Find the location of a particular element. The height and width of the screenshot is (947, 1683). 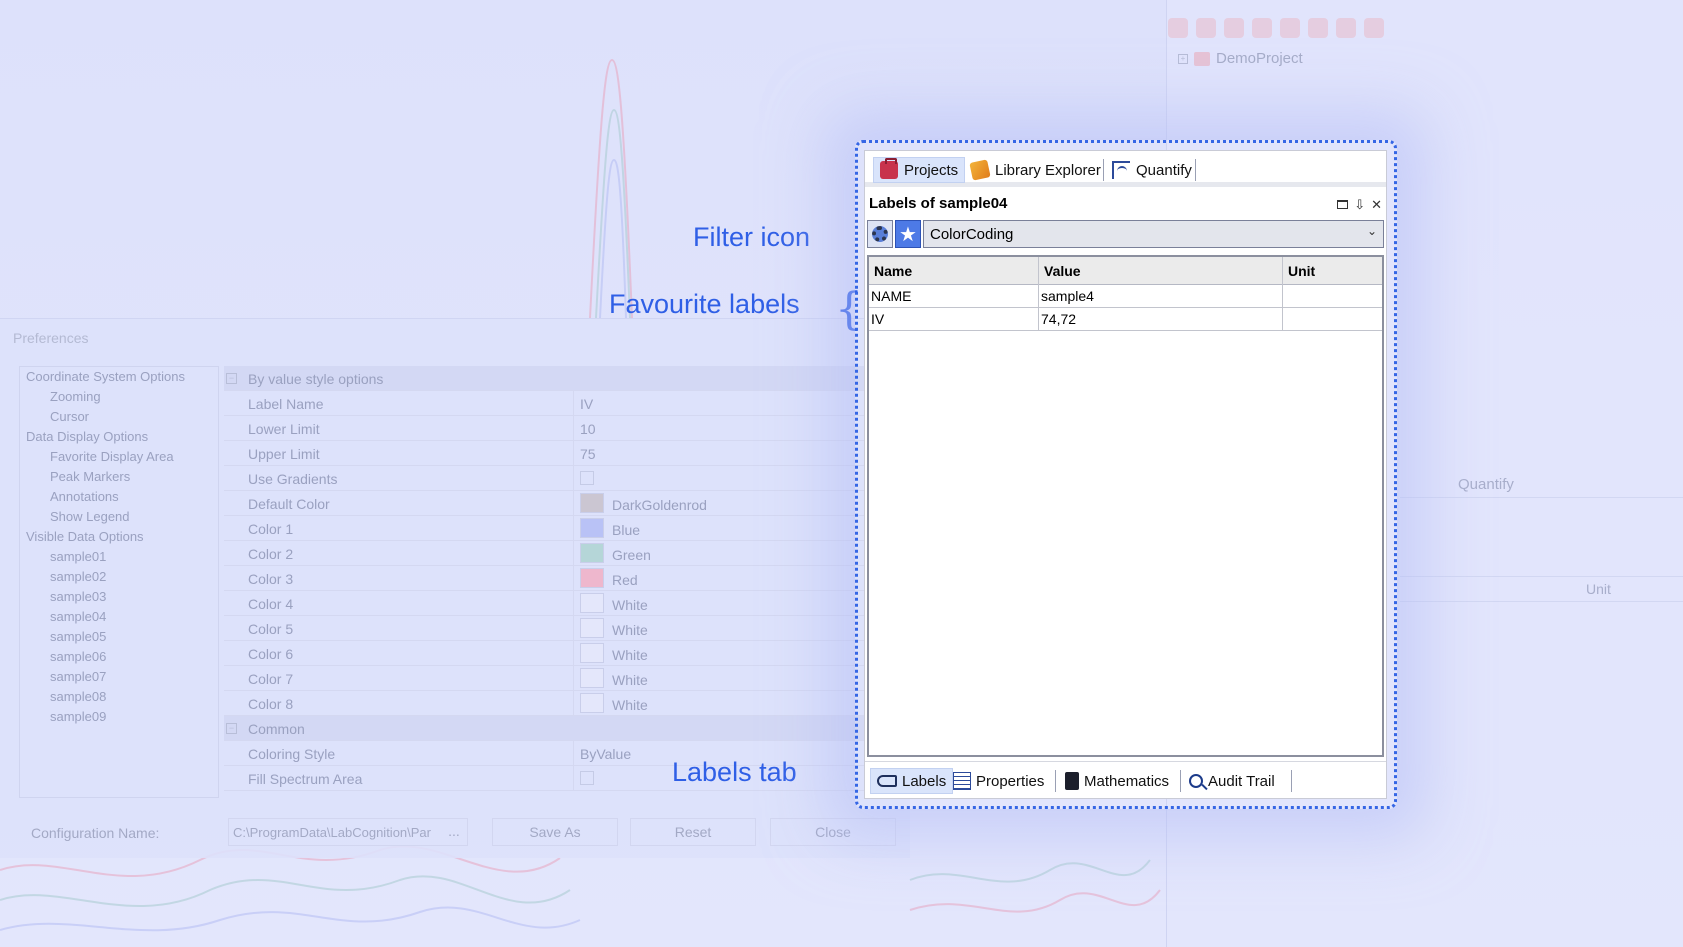

column-header-value: Value is located at coordinates (1161, 271).